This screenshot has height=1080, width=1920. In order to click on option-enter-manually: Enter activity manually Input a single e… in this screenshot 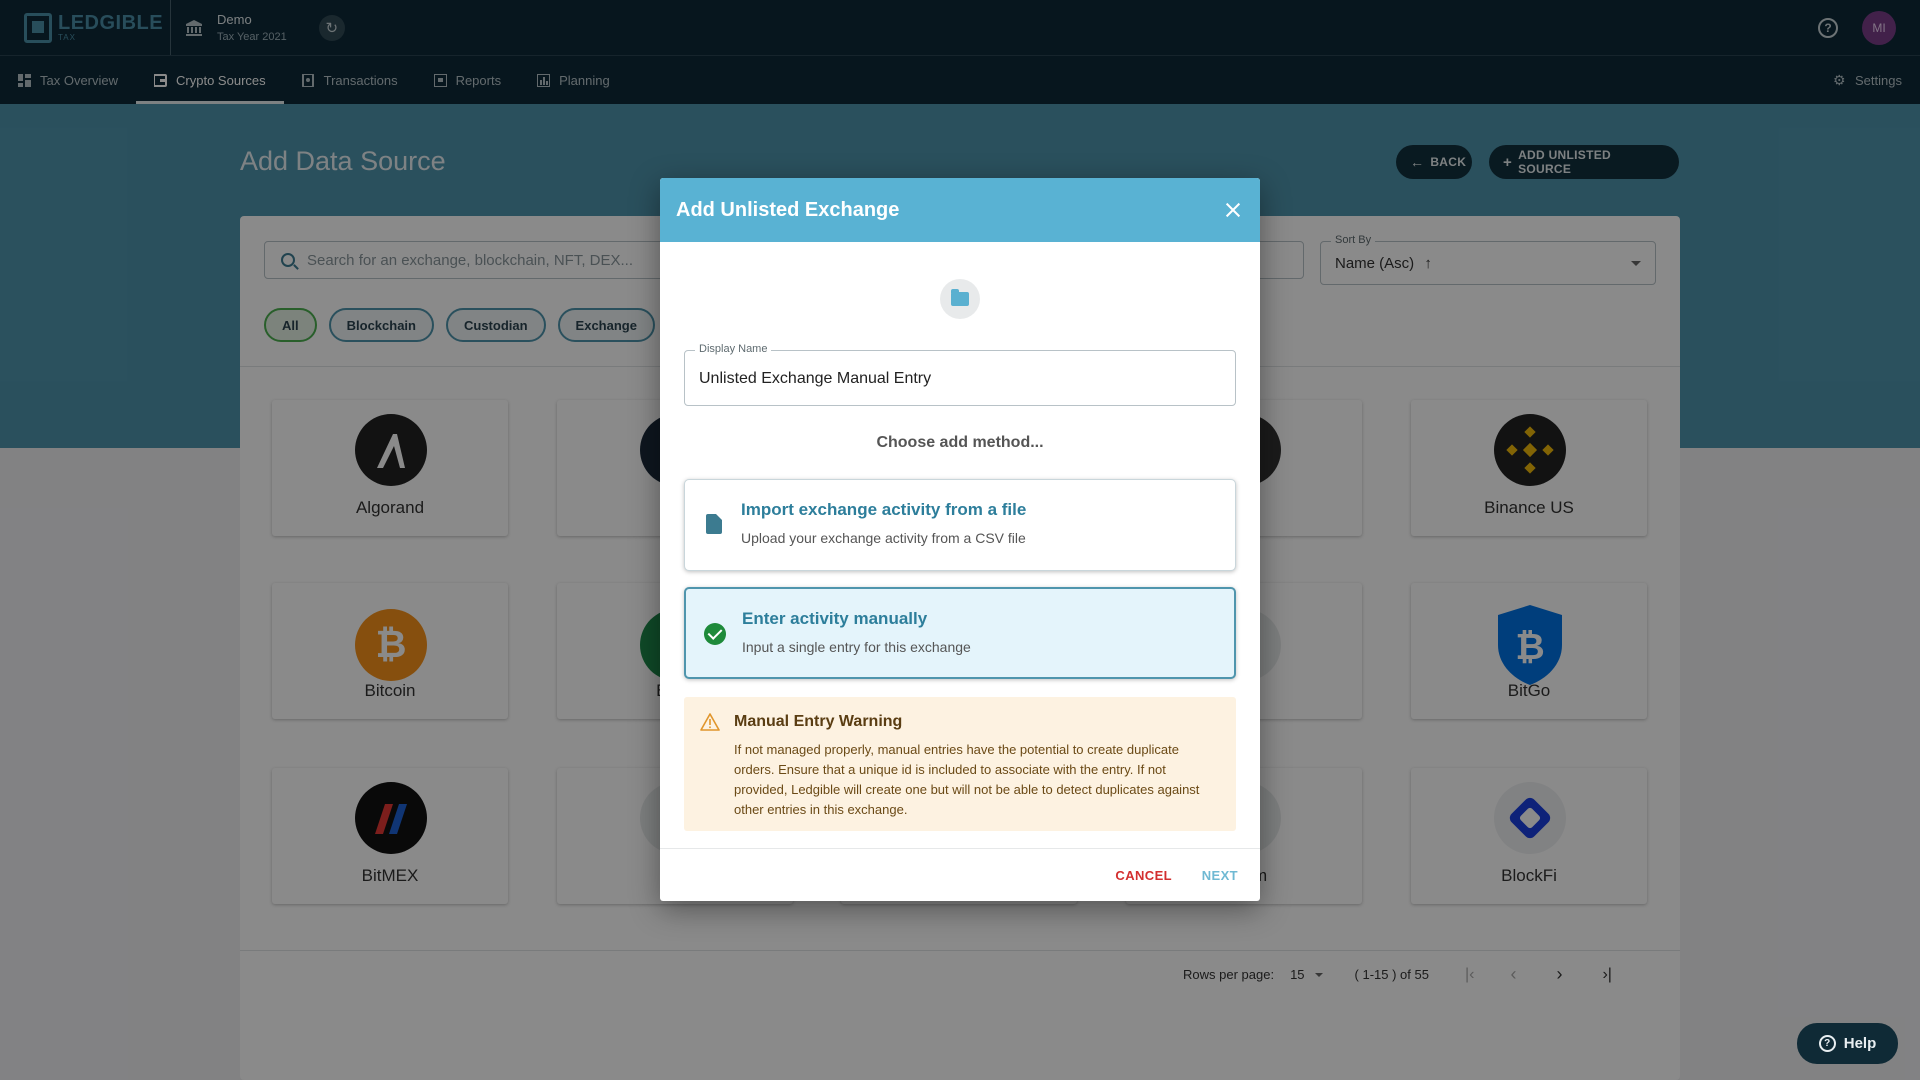, I will do `click(960, 633)`.